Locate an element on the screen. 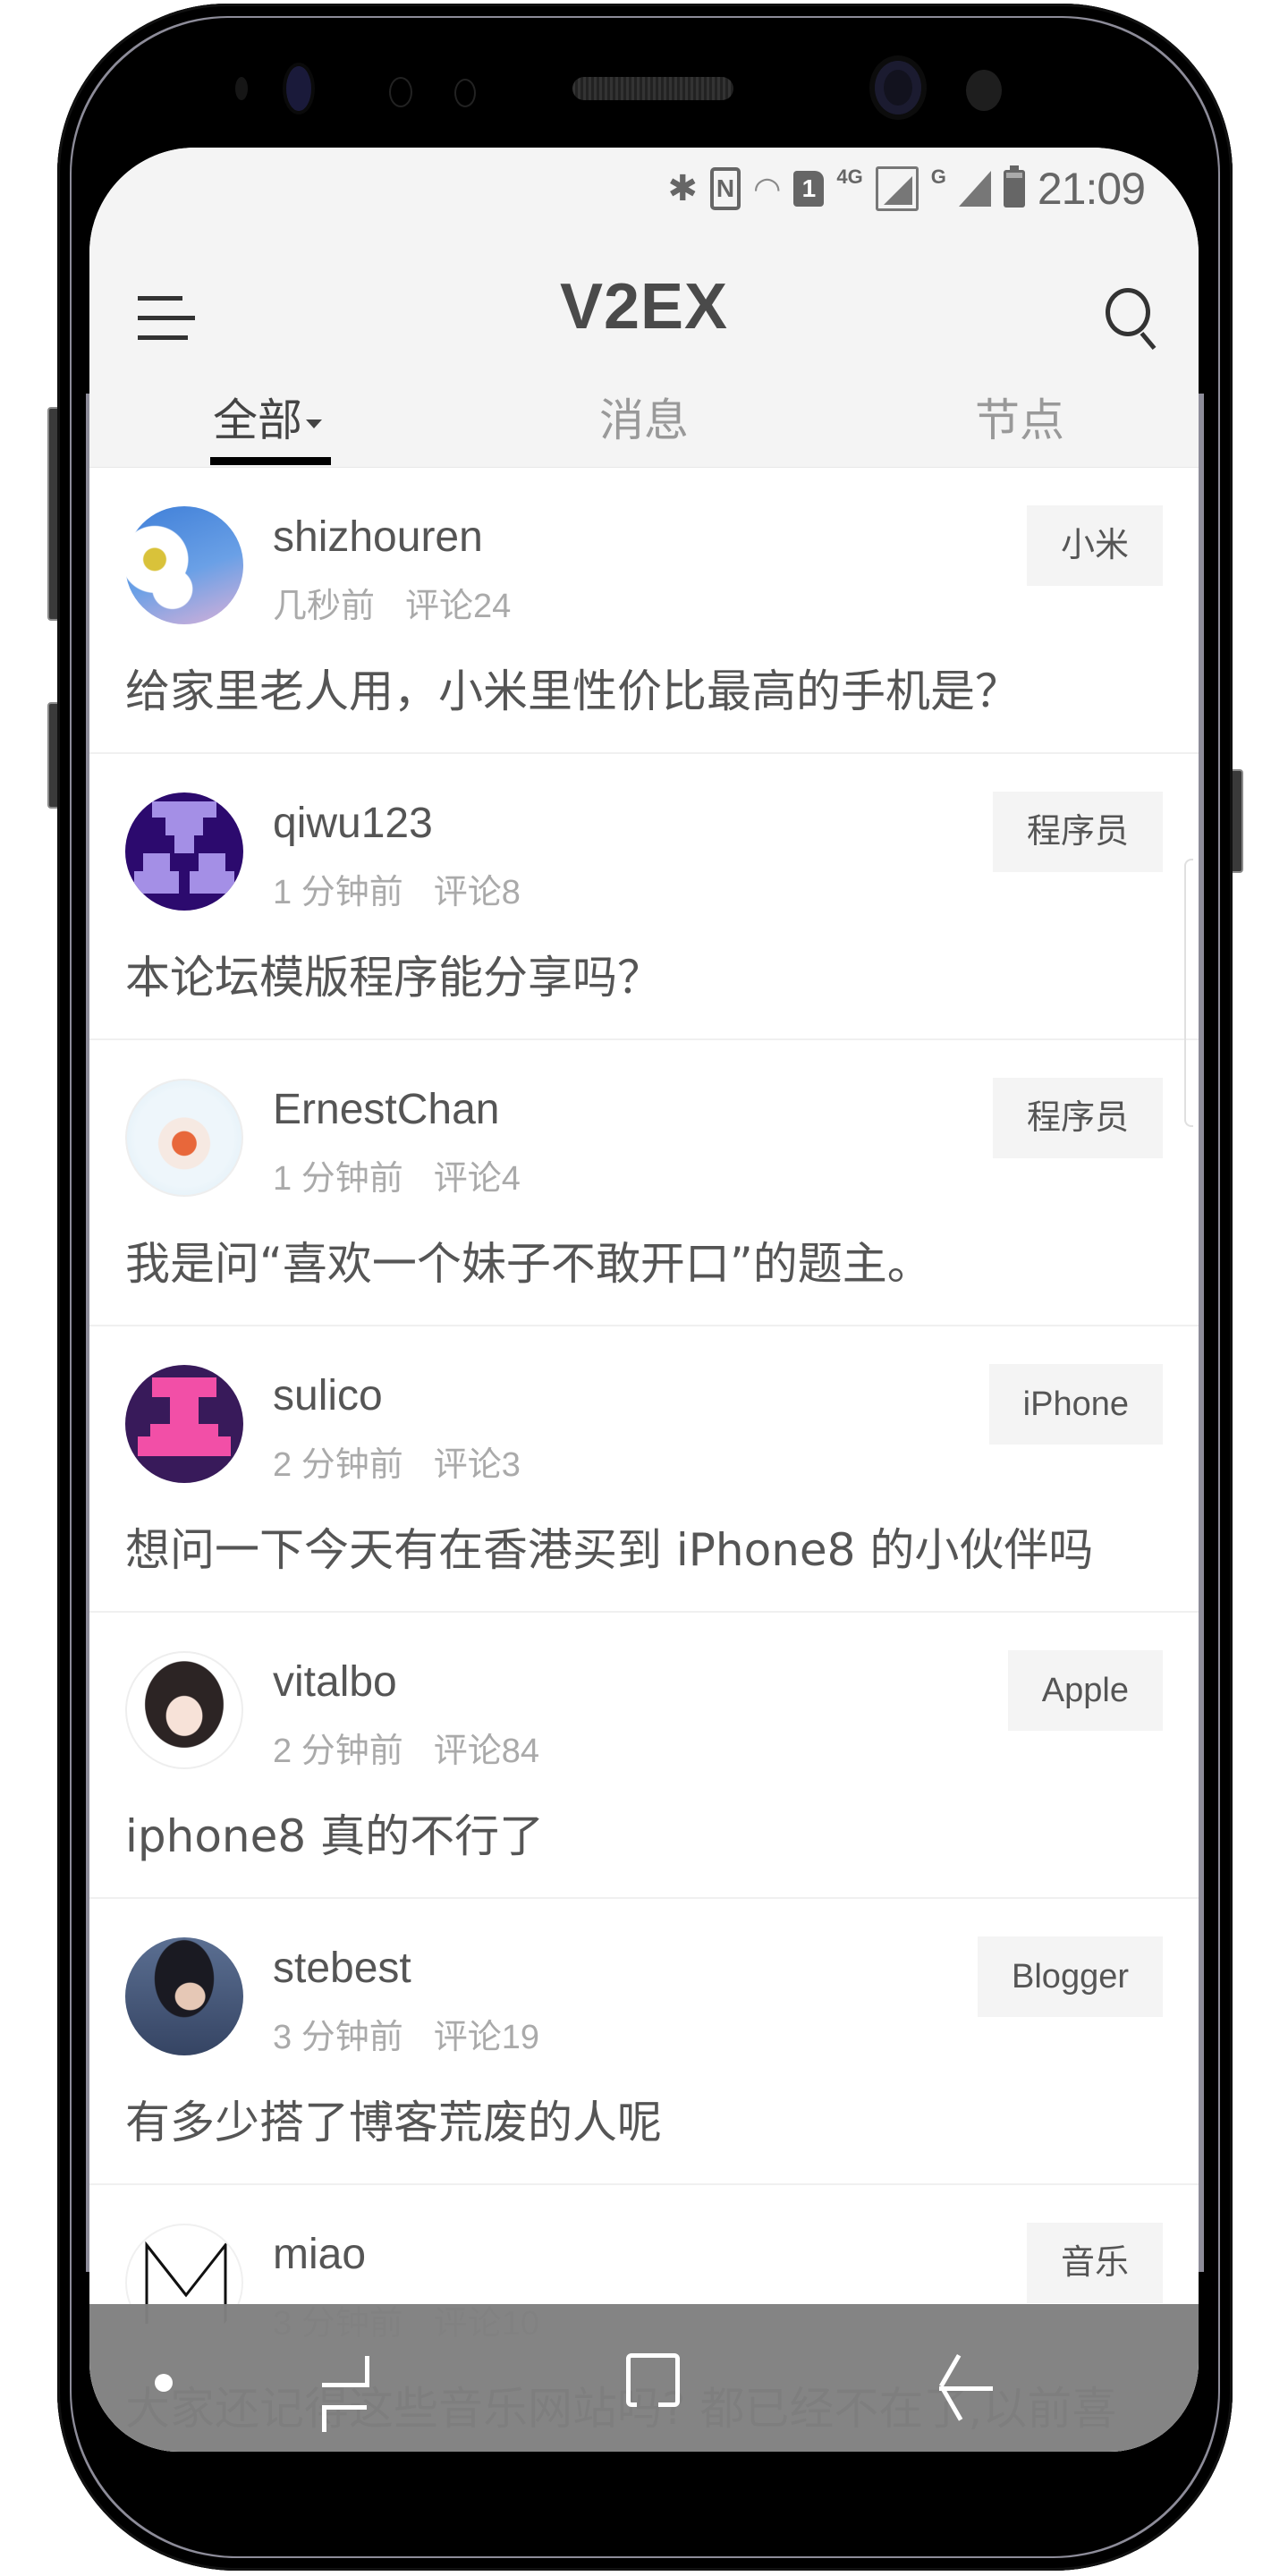  comment-count: 评论24 is located at coordinates (458, 606).